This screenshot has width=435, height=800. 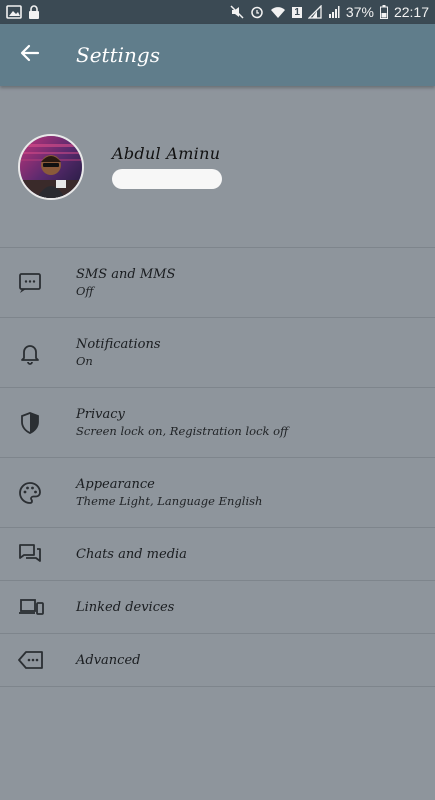 I want to click on settings-item-title: Notifications, so click(x=118, y=344).